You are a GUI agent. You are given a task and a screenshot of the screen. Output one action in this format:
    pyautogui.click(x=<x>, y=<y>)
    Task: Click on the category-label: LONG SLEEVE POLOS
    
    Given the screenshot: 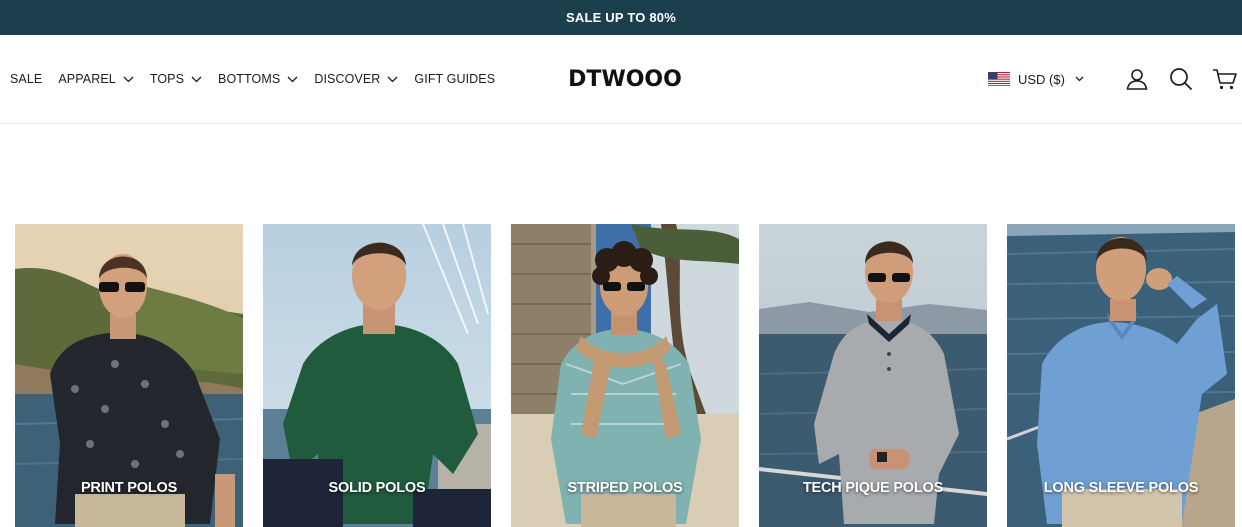 What is the action you would take?
    pyautogui.click(x=1121, y=488)
    